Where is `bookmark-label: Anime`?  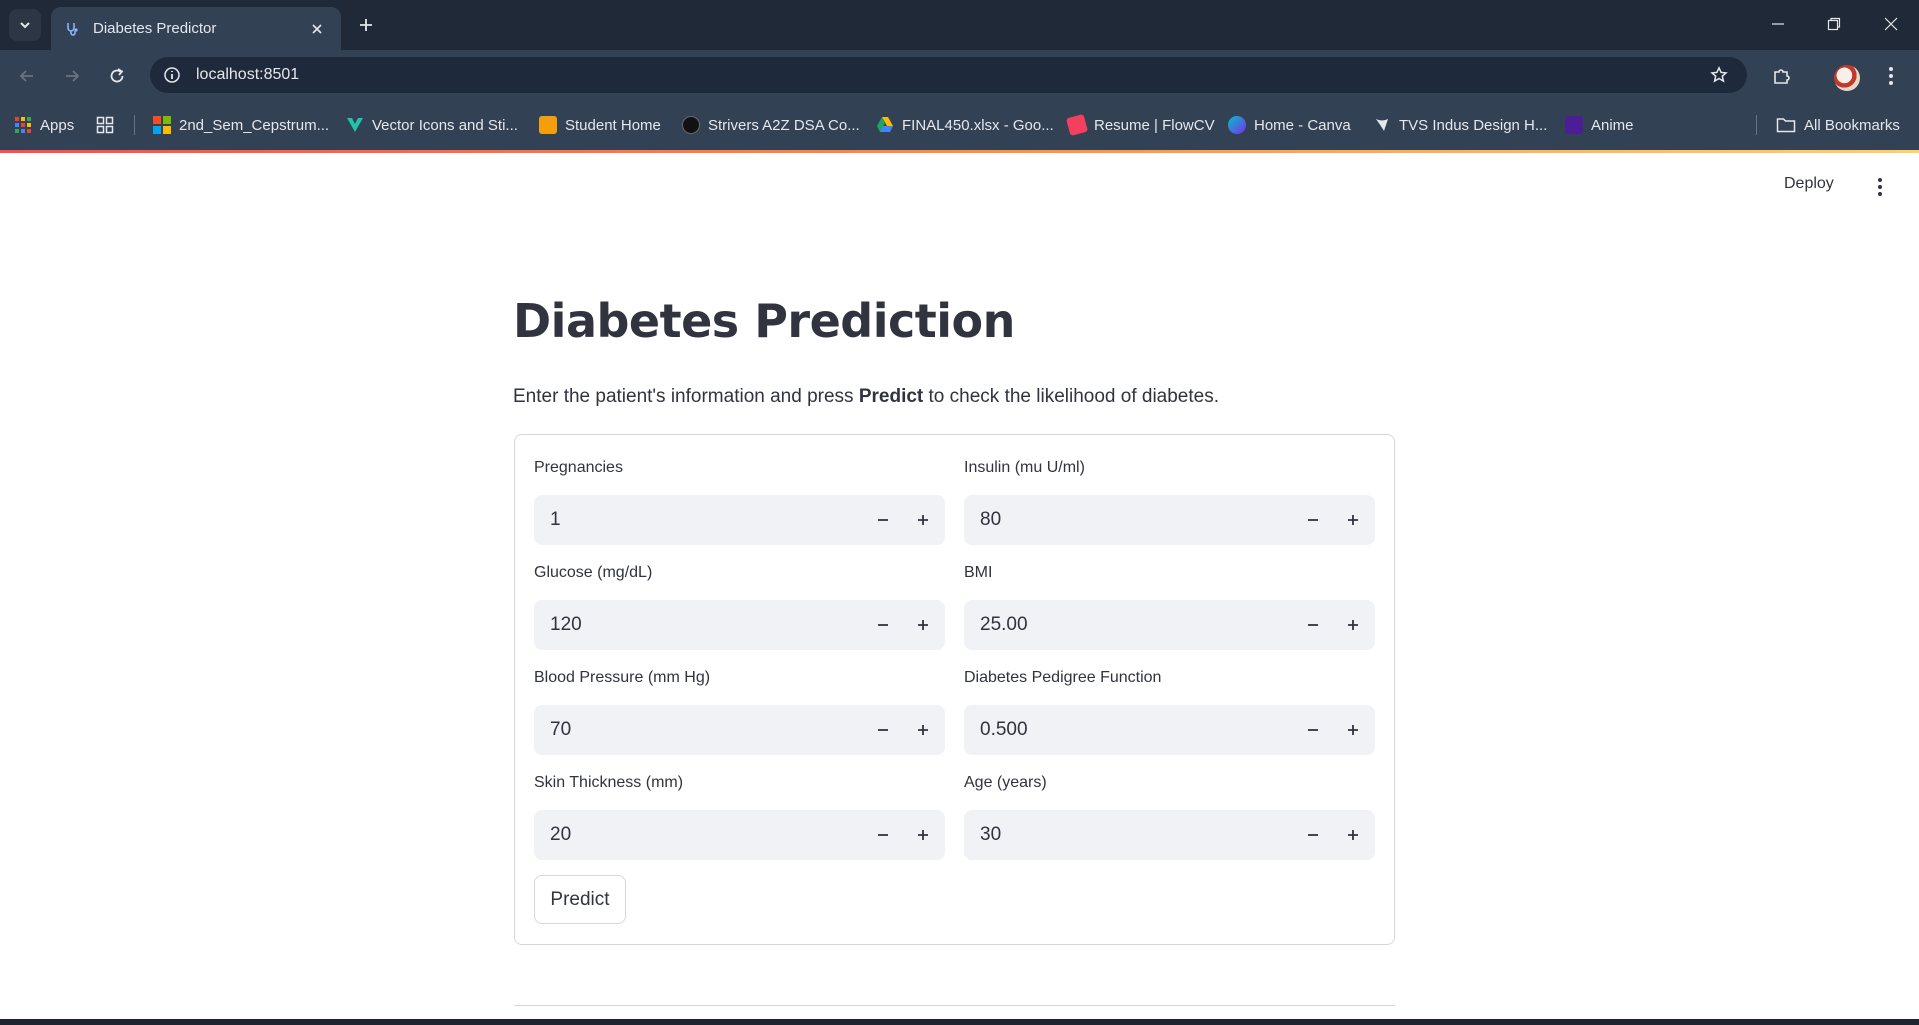 bookmark-label: Anime is located at coordinates (1612, 125).